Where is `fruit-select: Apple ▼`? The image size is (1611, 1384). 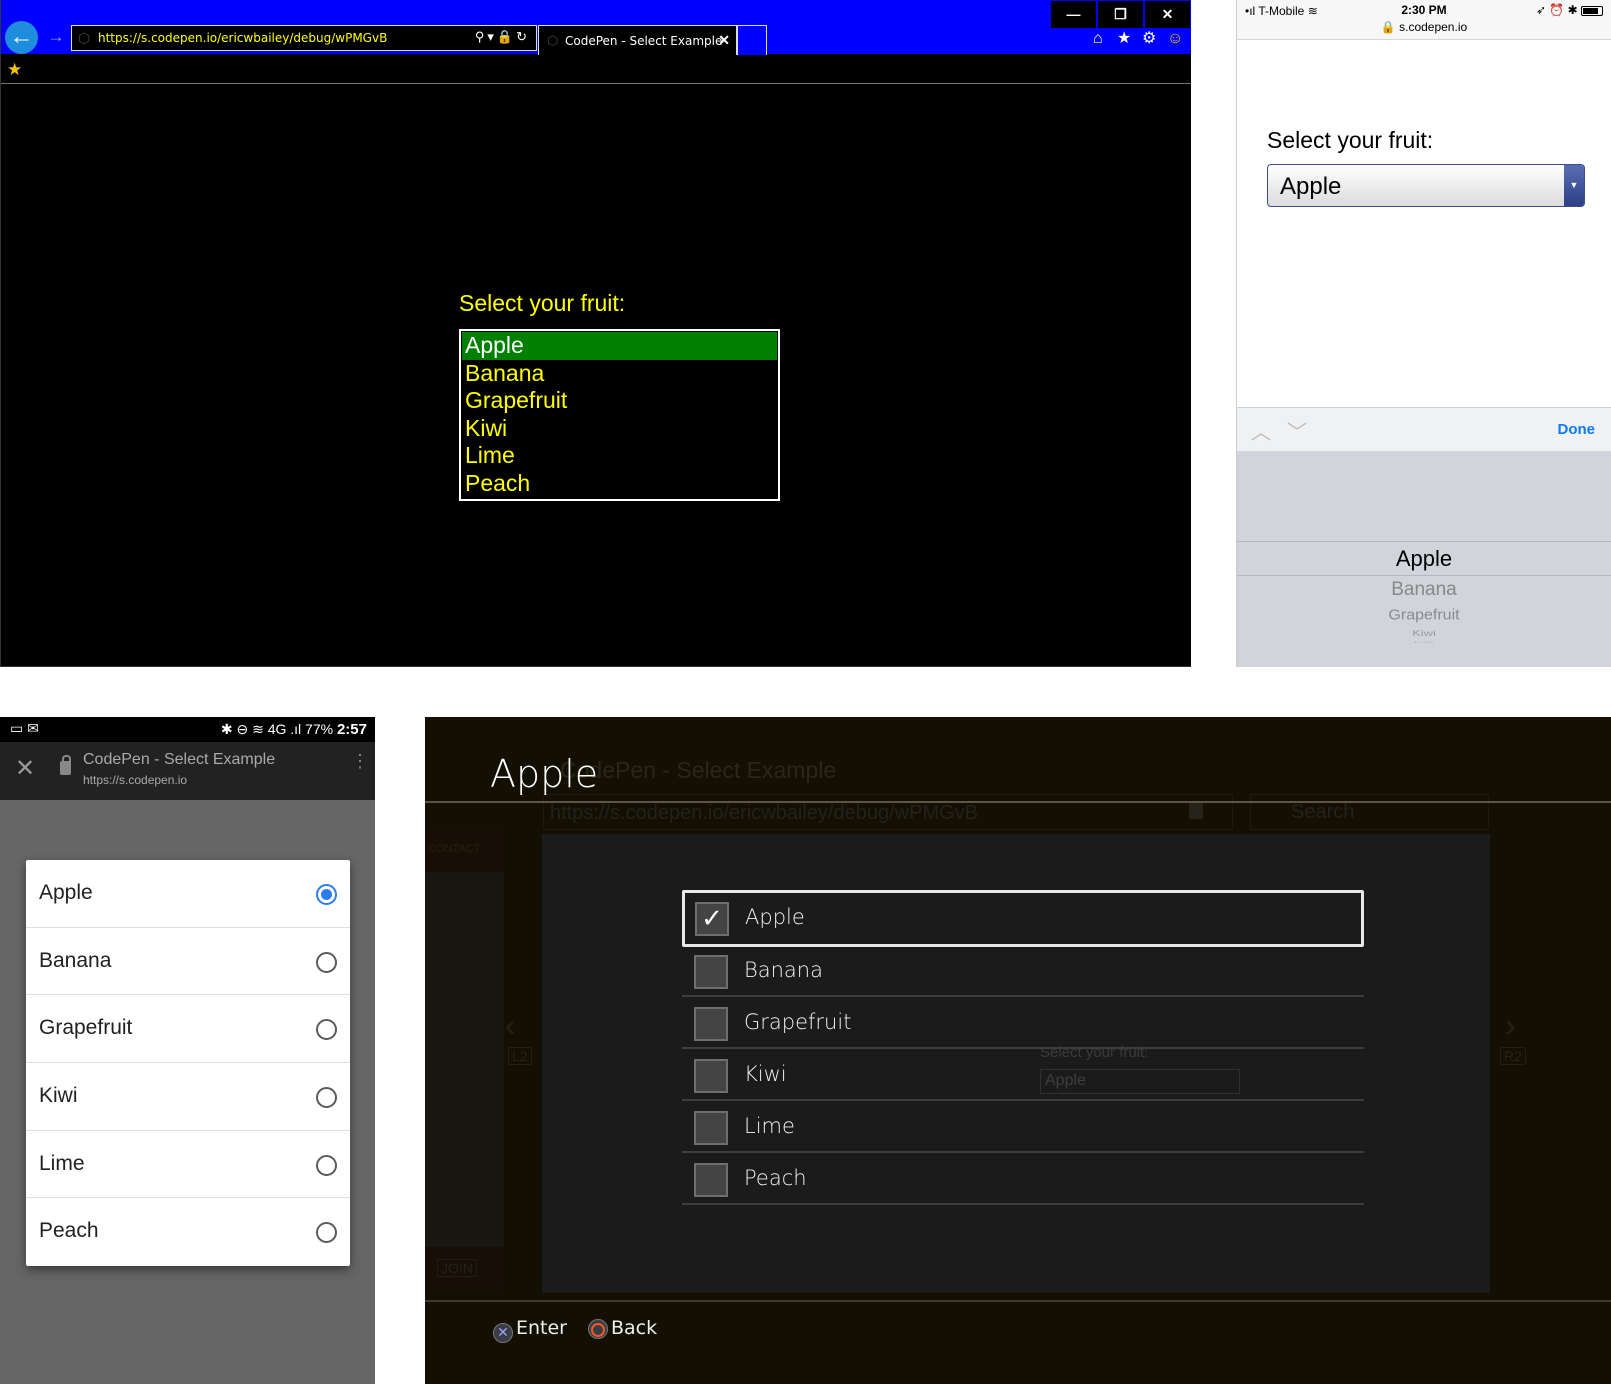
fruit-select: Apple ▼ is located at coordinates (1426, 185).